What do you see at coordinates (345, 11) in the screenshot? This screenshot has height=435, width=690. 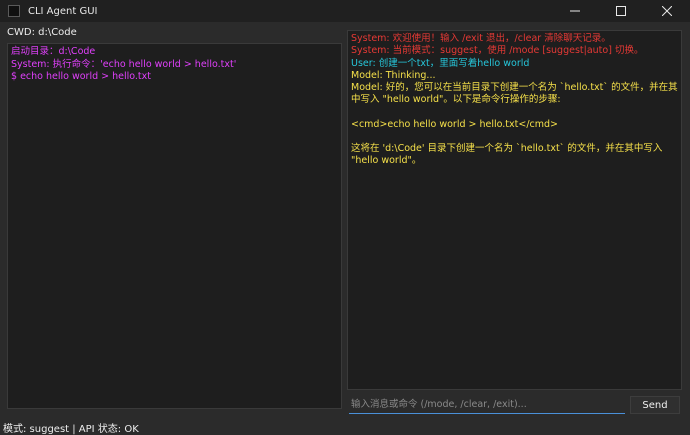 I see `title-bar: CLI Agent GUI` at bounding box center [345, 11].